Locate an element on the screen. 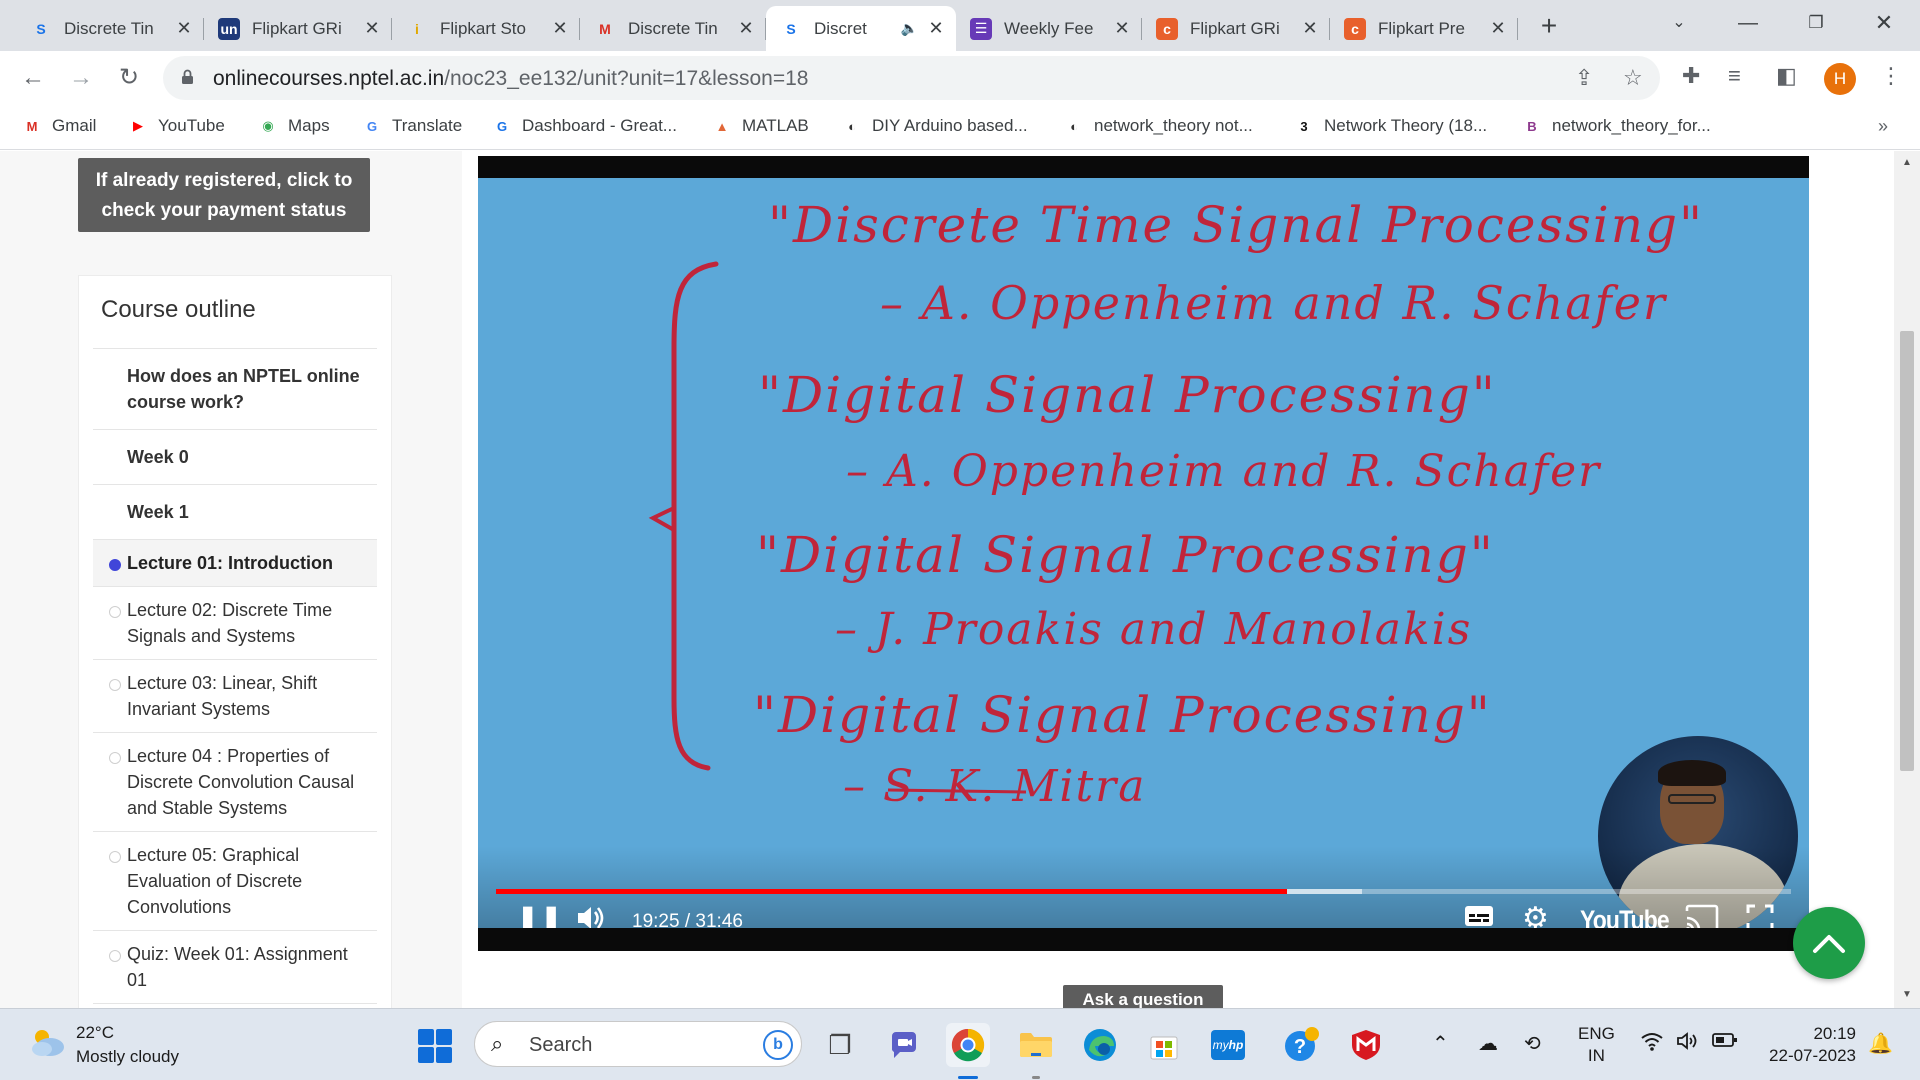  scroll-to-top-button is located at coordinates (1829, 943).